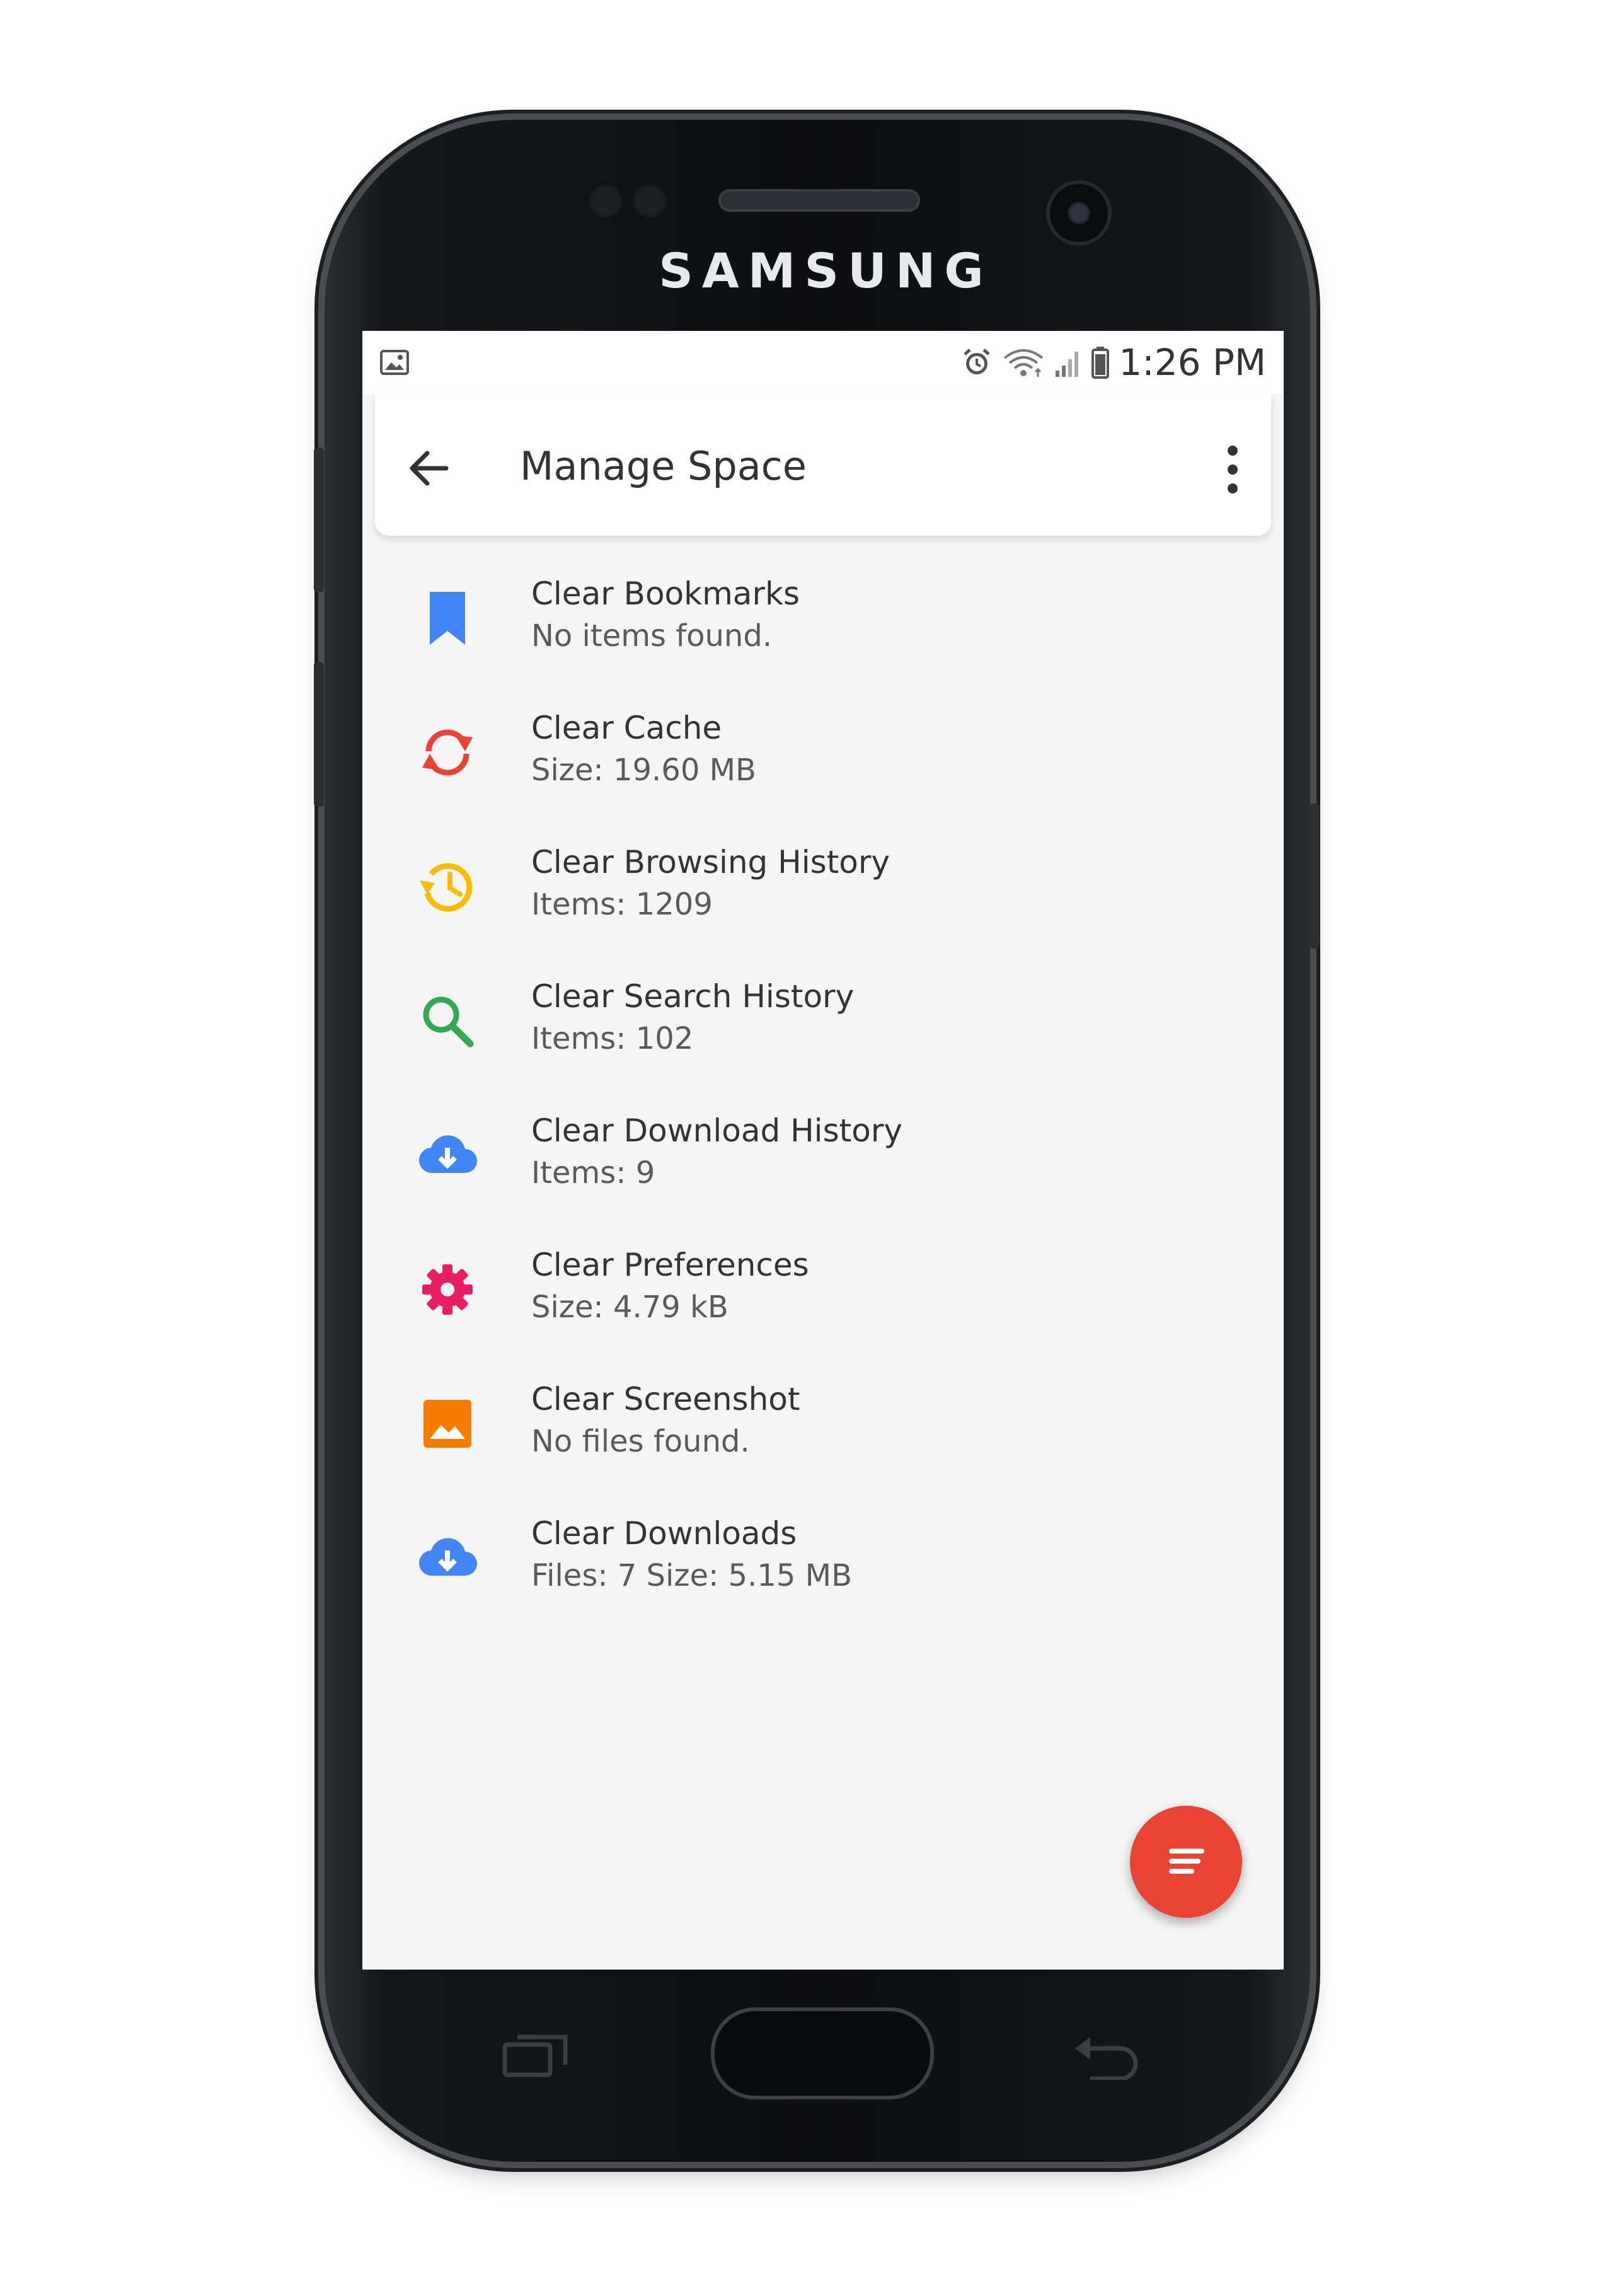 This screenshot has width=1624, height=2274. I want to click on list-item-clear-search-history: Clear Search History Items: 102, so click(823, 1028).